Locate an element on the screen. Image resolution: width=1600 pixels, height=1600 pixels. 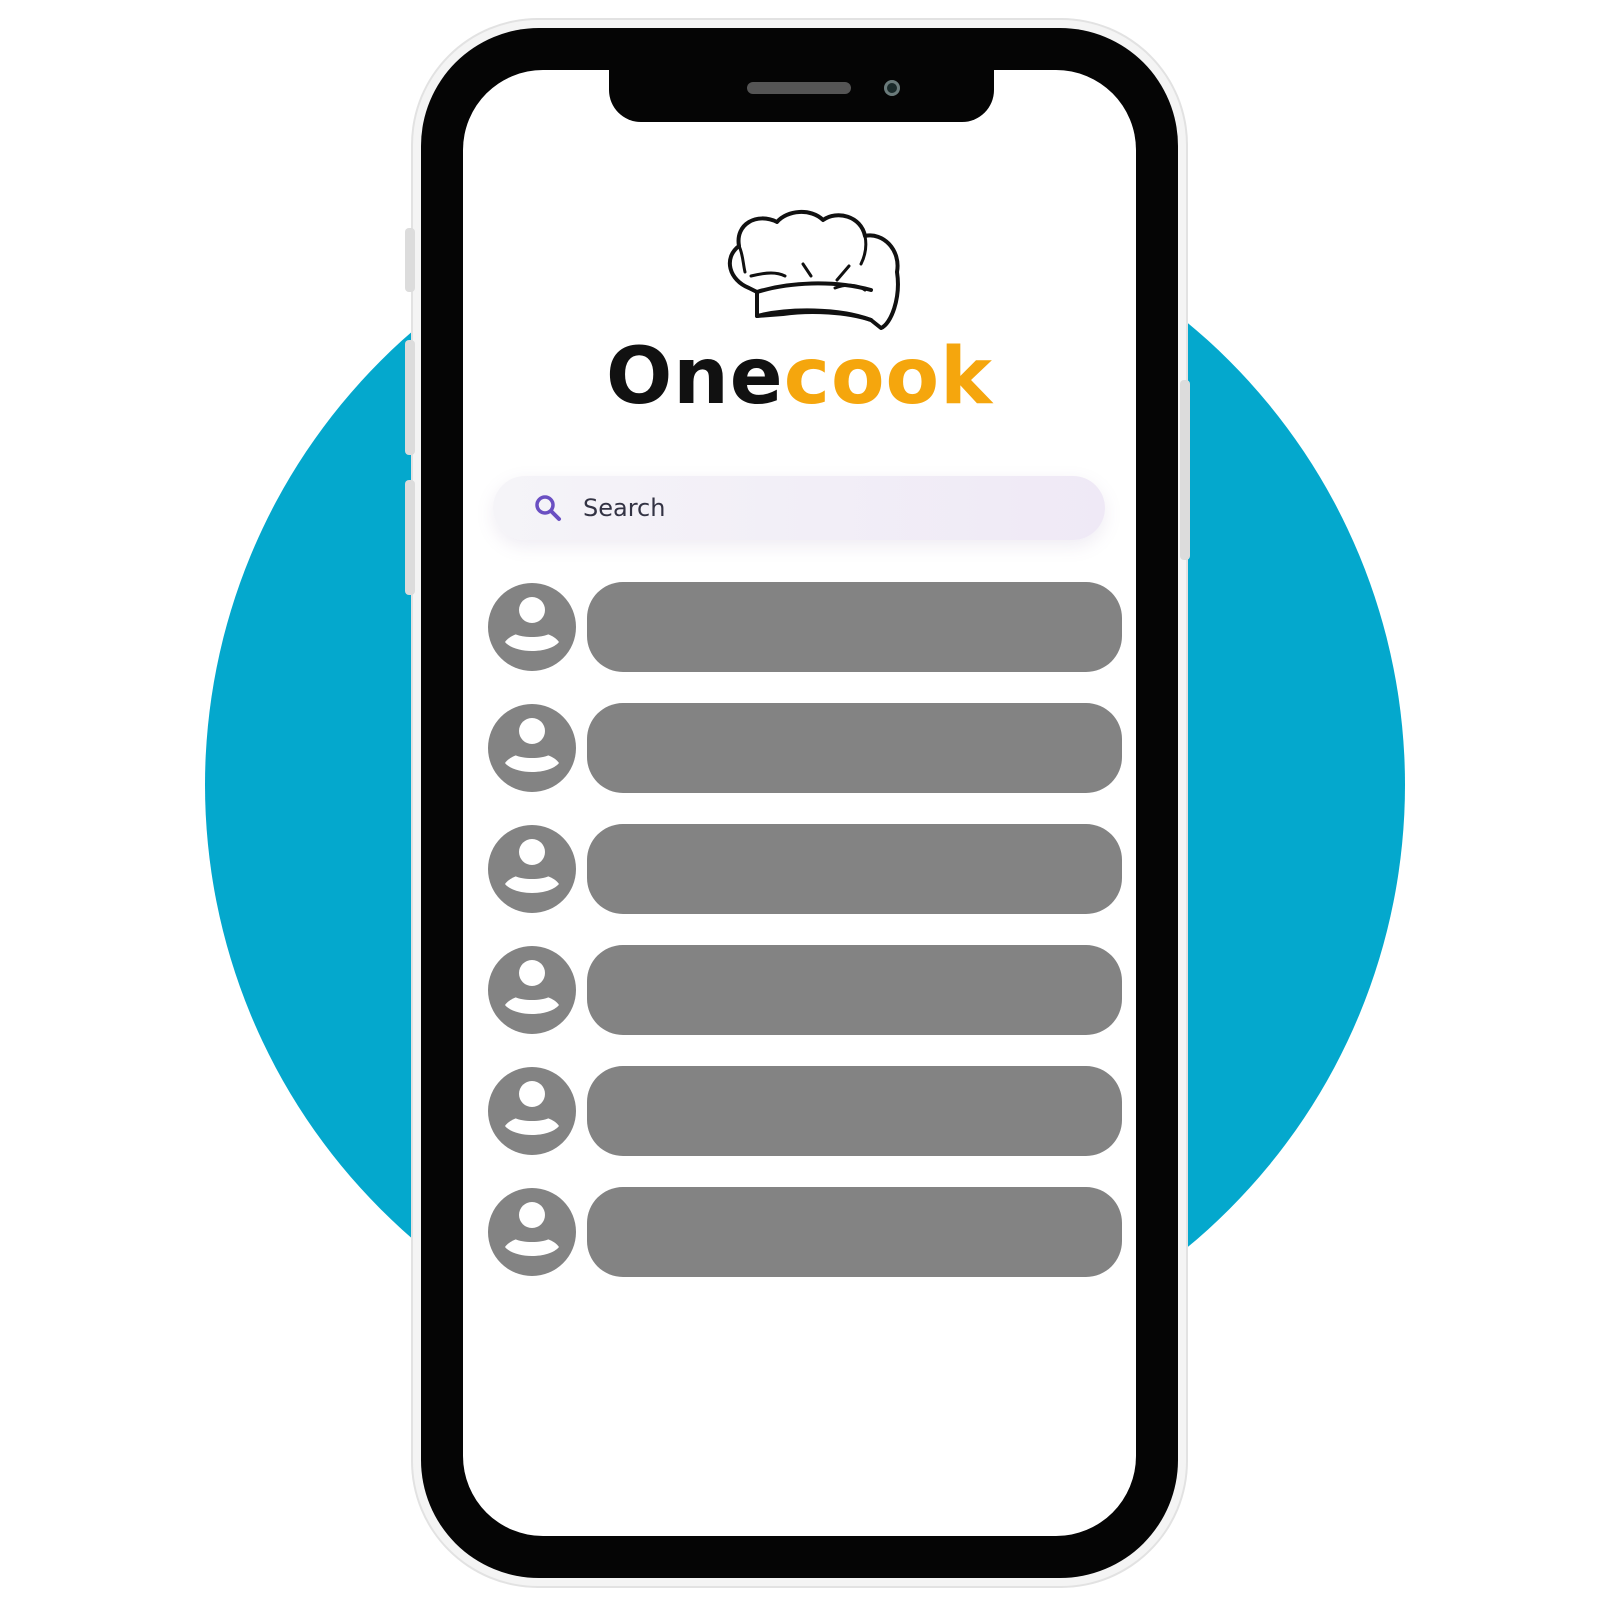
chef-hat-icon is located at coordinates (814, 270).